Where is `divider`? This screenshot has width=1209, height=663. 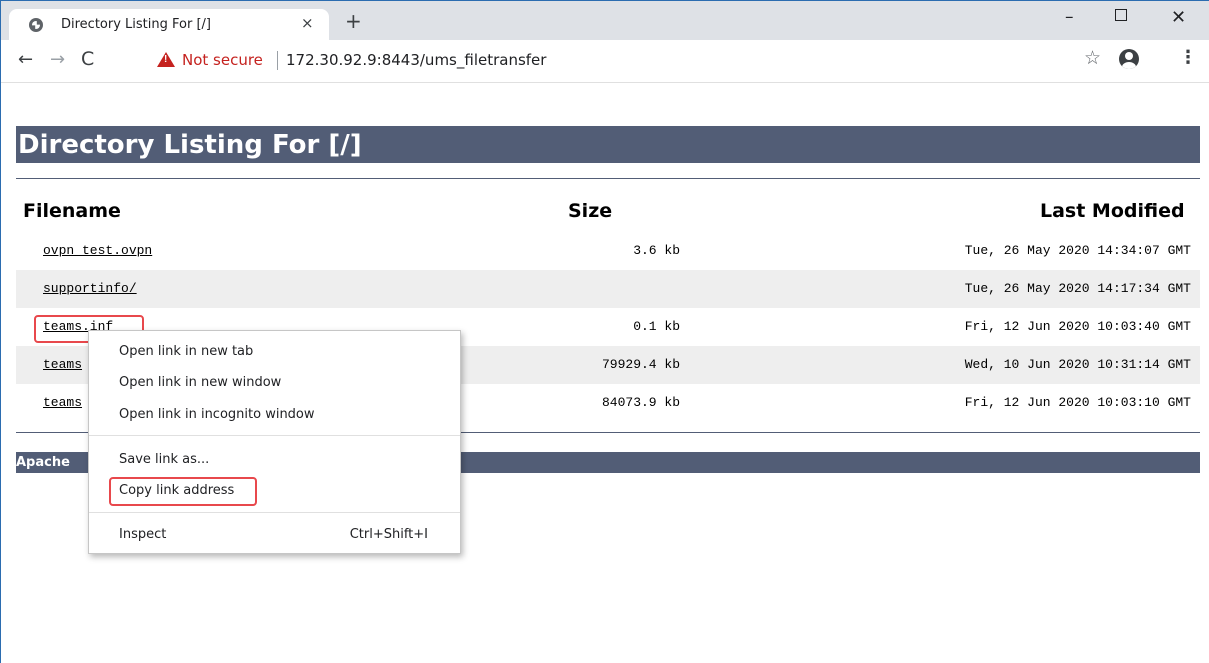
divider is located at coordinates (608, 178).